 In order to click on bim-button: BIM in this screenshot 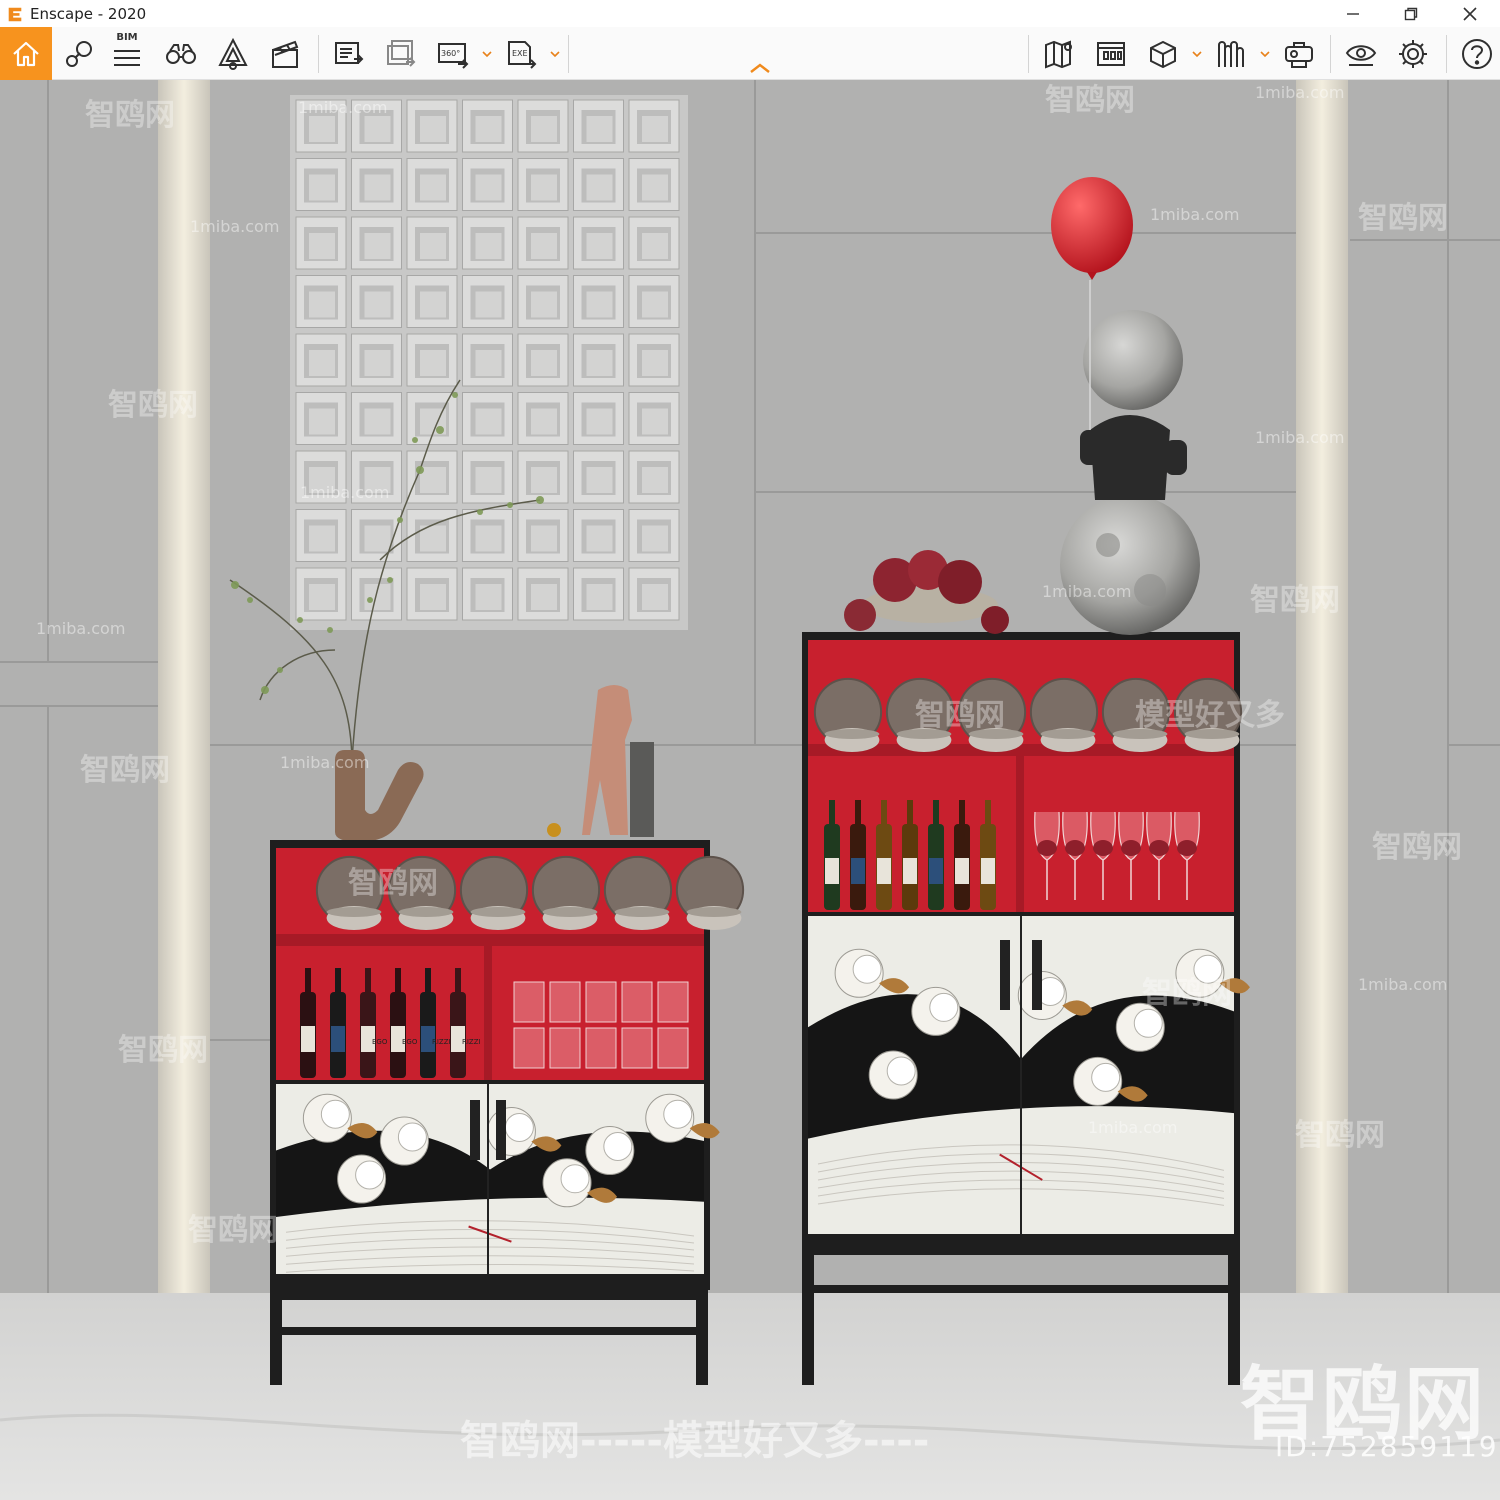, I will do `click(127, 53)`.